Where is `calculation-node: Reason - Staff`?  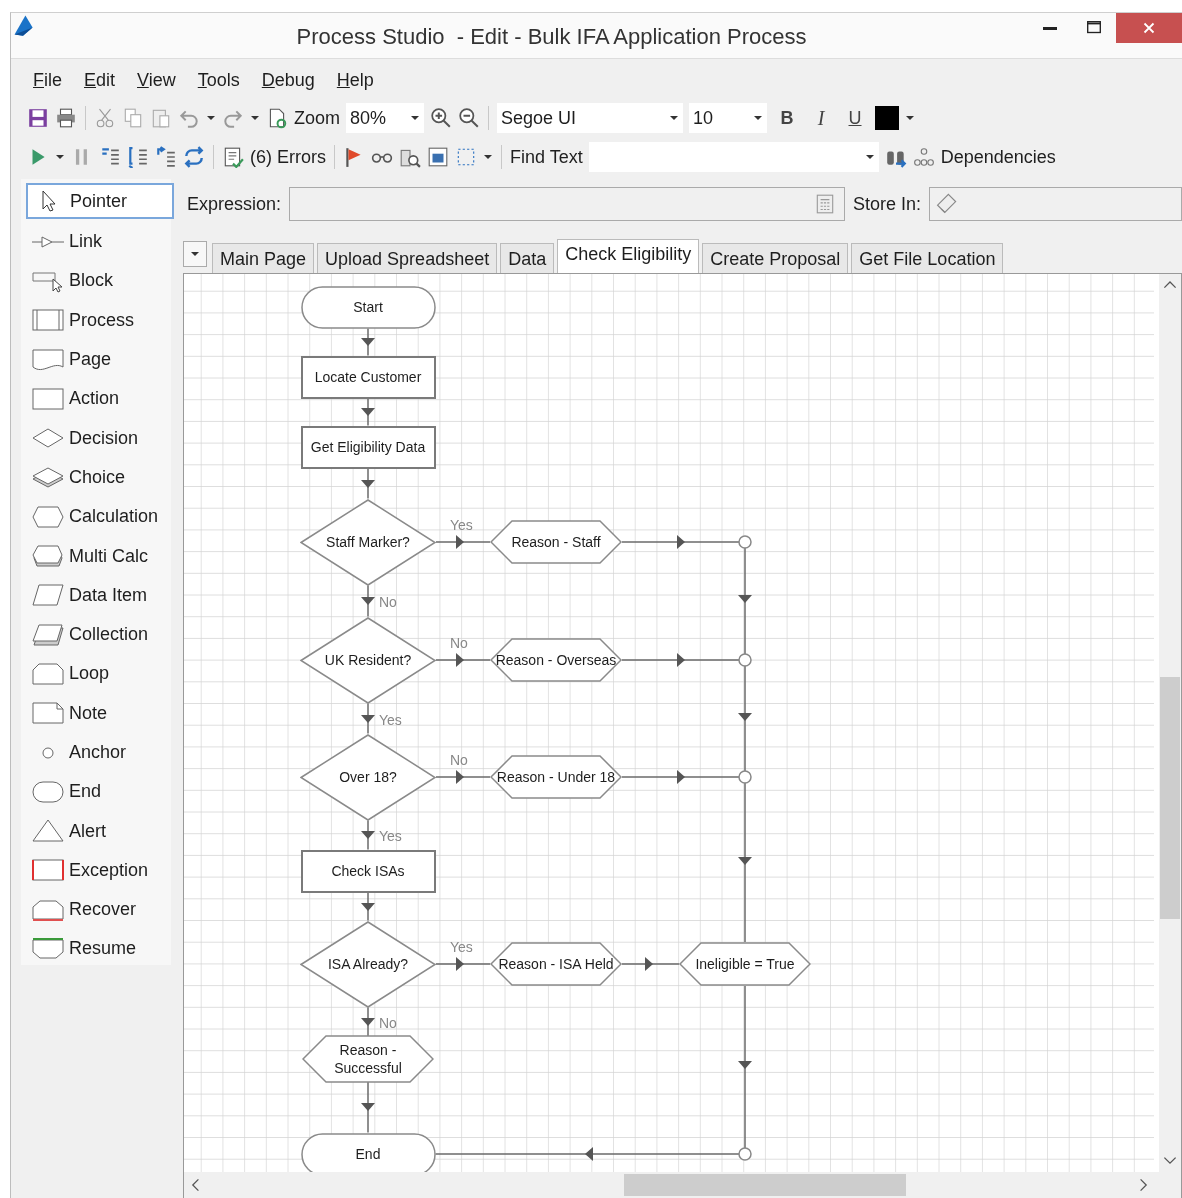
calculation-node: Reason - Staff is located at coordinates (556, 542).